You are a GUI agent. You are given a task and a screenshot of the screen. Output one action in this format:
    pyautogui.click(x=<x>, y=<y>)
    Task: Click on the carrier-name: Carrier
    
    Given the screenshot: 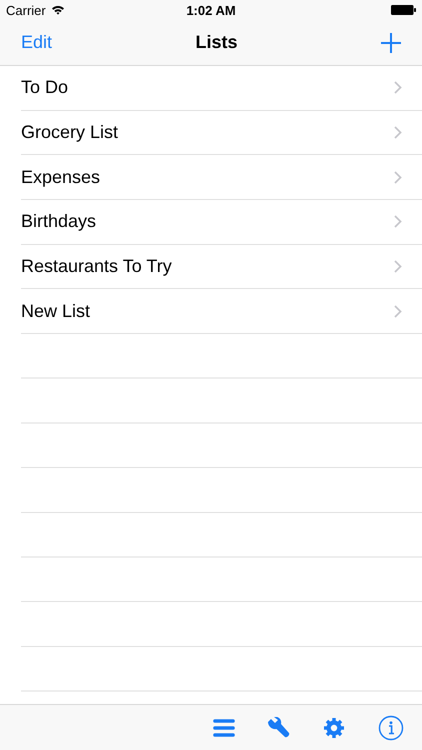 What is the action you would take?
    pyautogui.click(x=26, y=10)
    